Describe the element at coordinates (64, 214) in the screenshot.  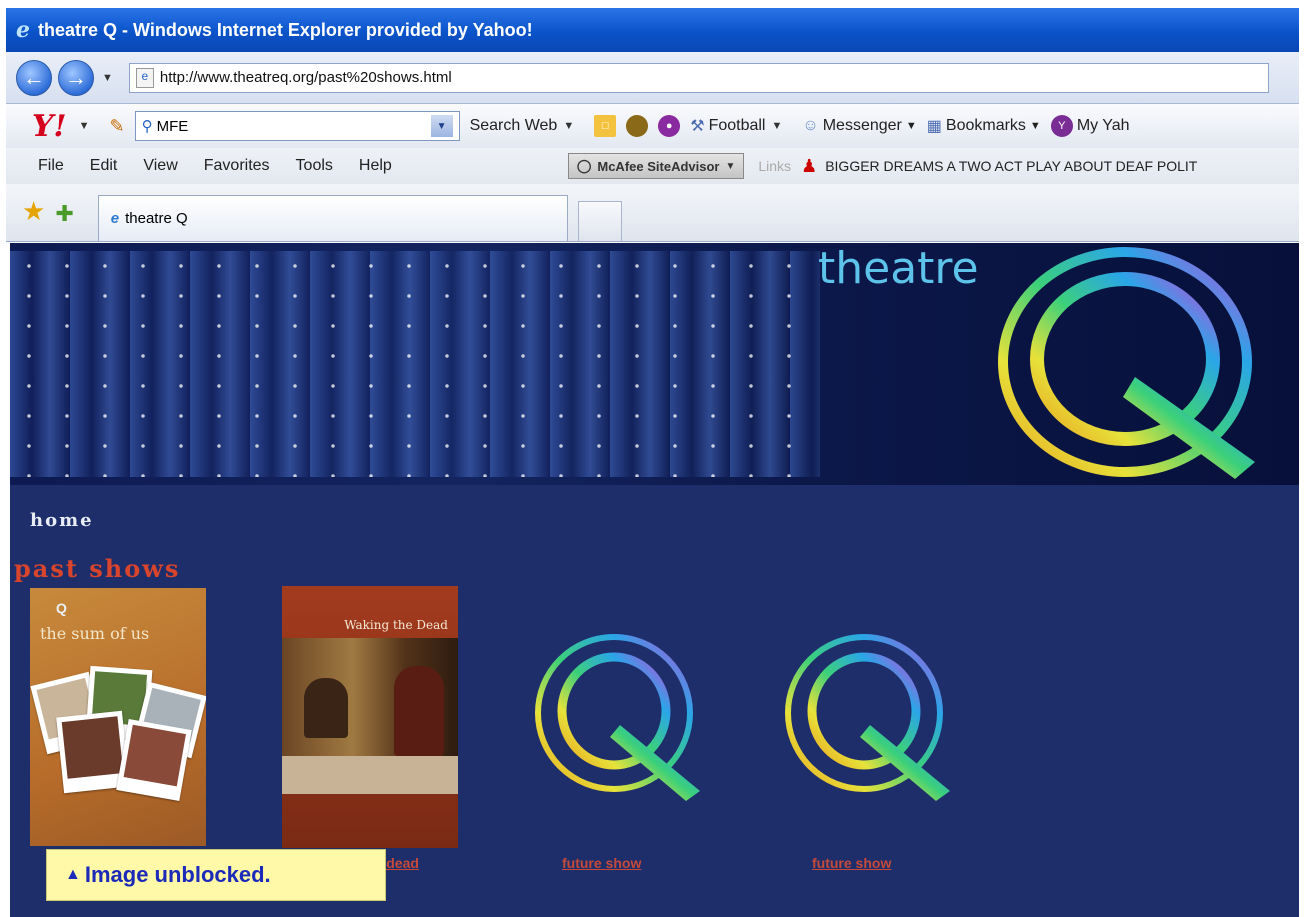
I see `add-favorites-icon: ✚` at that location.